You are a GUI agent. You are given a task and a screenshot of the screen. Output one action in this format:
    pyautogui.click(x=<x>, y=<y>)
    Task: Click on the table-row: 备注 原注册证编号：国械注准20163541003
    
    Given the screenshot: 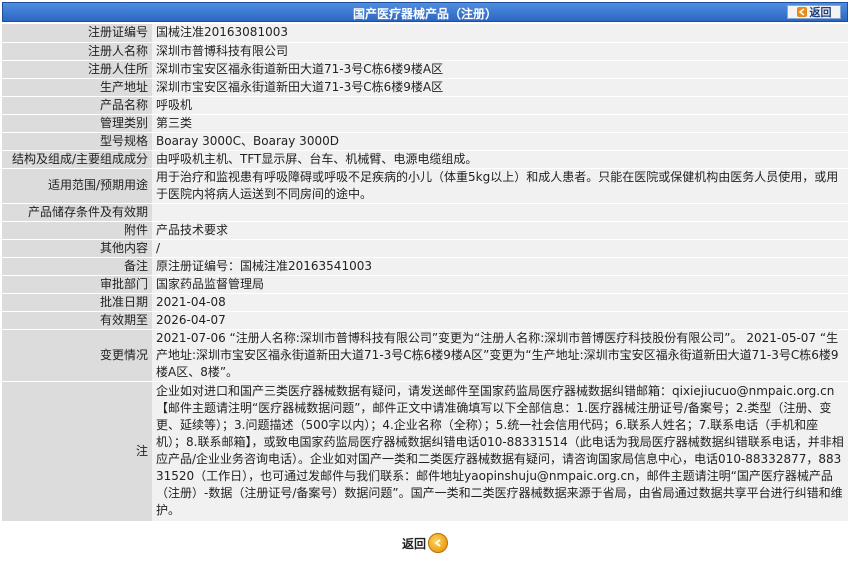 What is the action you would take?
    pyautogui.click(x=425, y=266)
    